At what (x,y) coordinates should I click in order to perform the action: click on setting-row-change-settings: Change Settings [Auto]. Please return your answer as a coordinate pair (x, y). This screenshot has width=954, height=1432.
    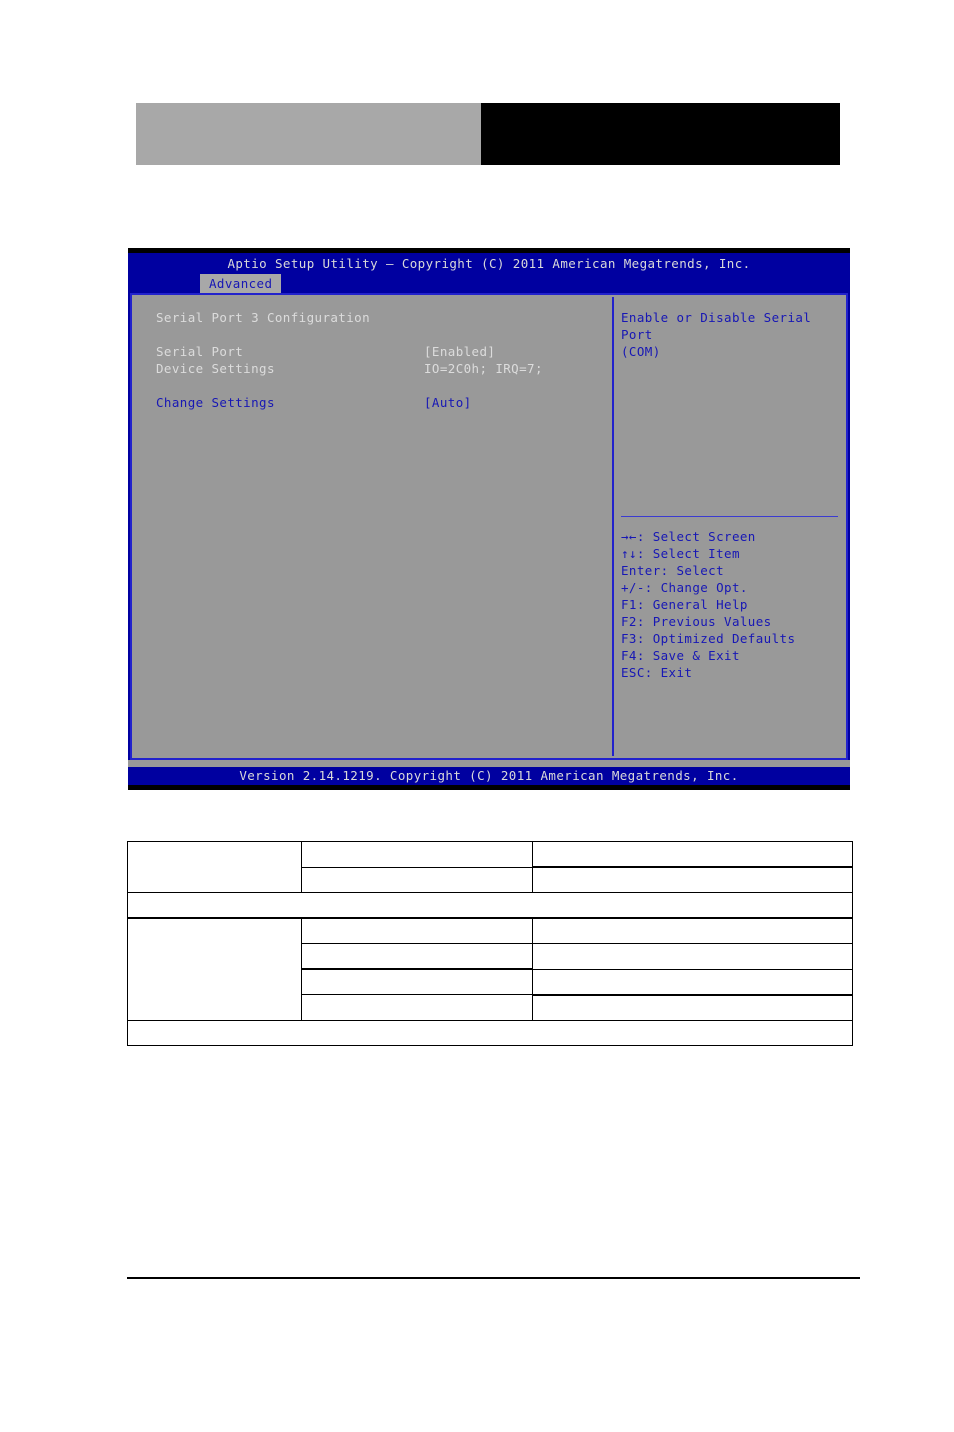
    Looking at the image, I should click on (384, 402).